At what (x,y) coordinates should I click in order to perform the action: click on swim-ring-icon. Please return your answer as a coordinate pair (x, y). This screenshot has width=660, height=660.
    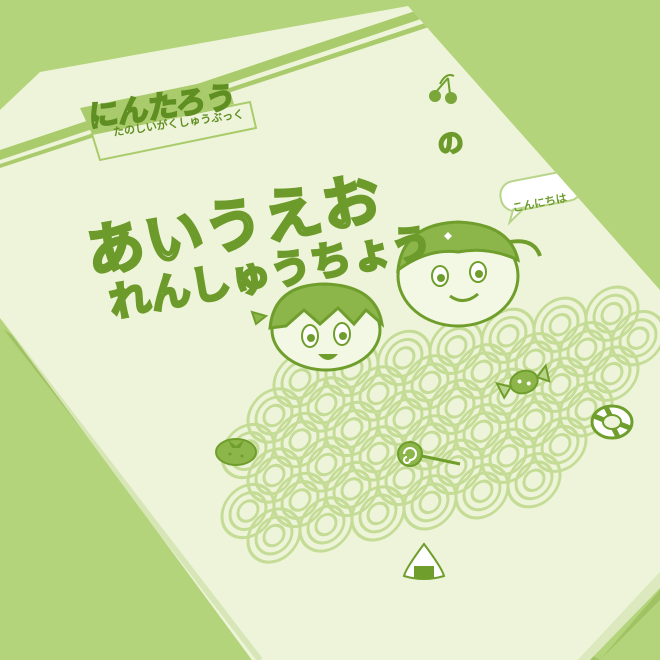
    Looking at the image, I should click on (612, 422).